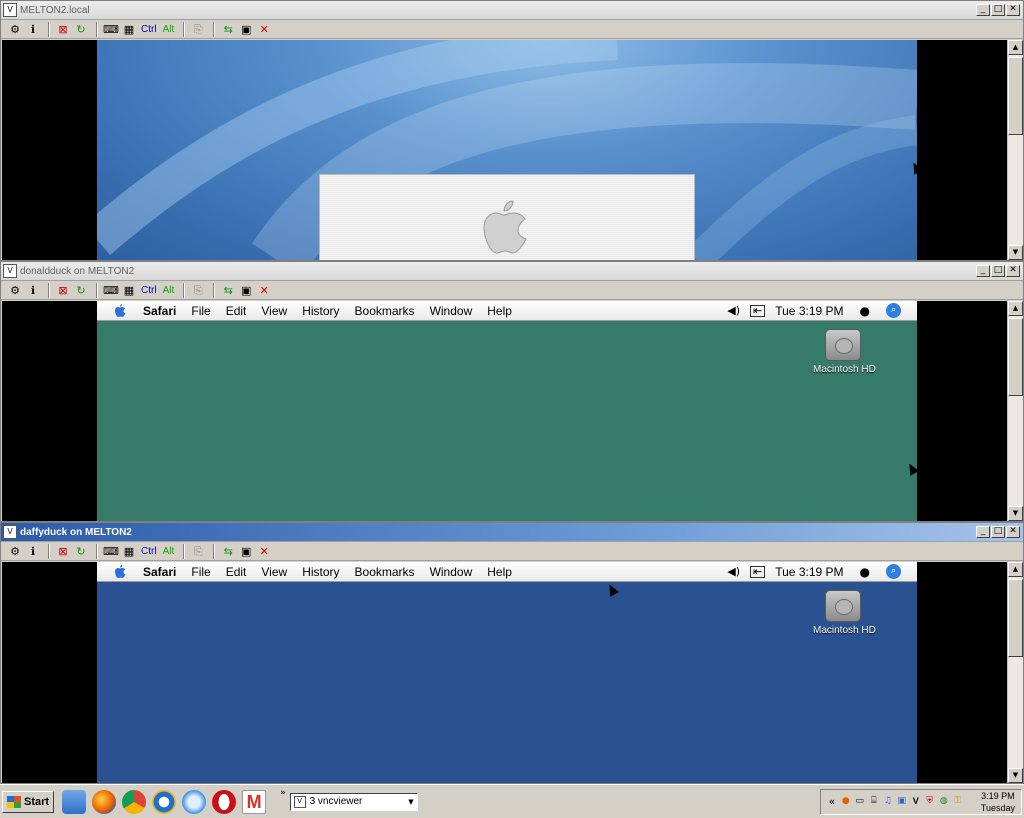 This screenshot has width=1024, height=818. Describe the element at coordinates (512, 10) in the screenshot. I see `window-titlebar: V MELTON2.local _ □ ✕` at that location.